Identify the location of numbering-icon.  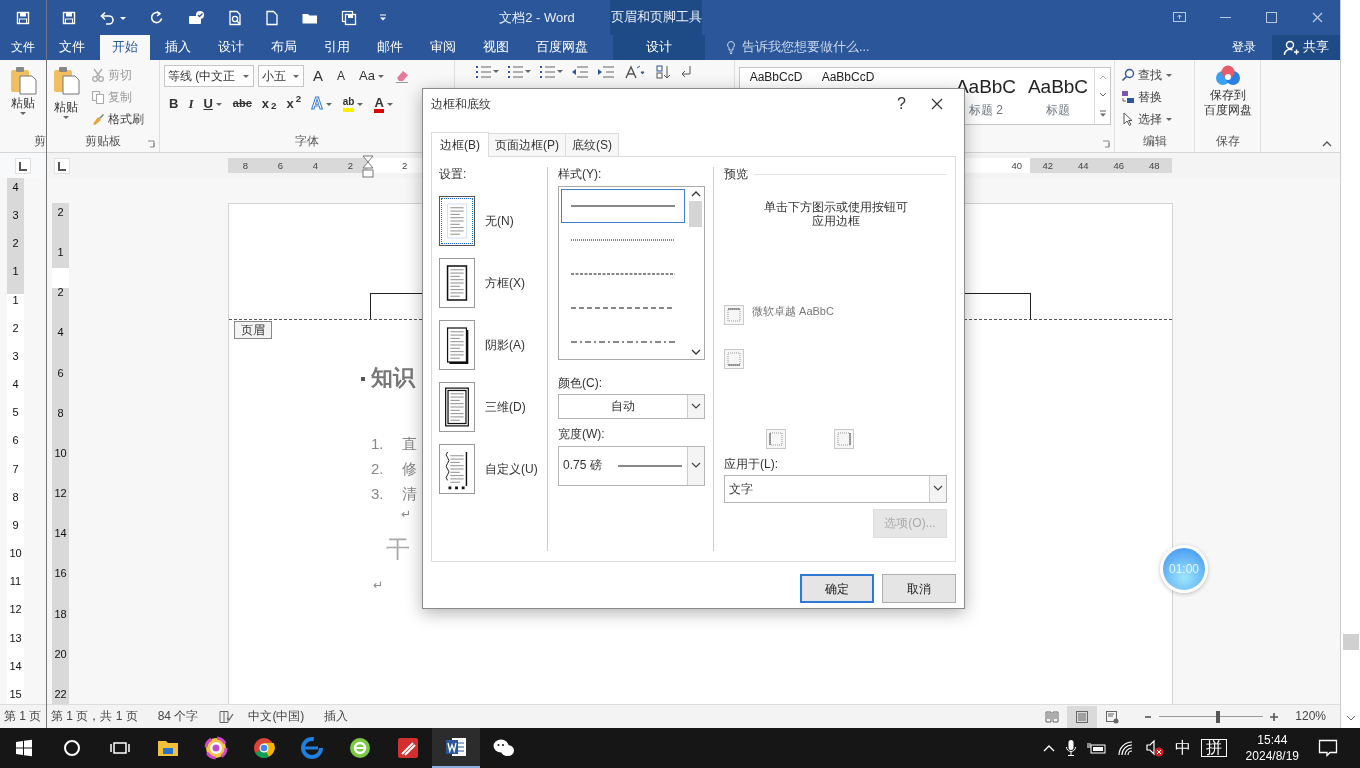
(519, 72).